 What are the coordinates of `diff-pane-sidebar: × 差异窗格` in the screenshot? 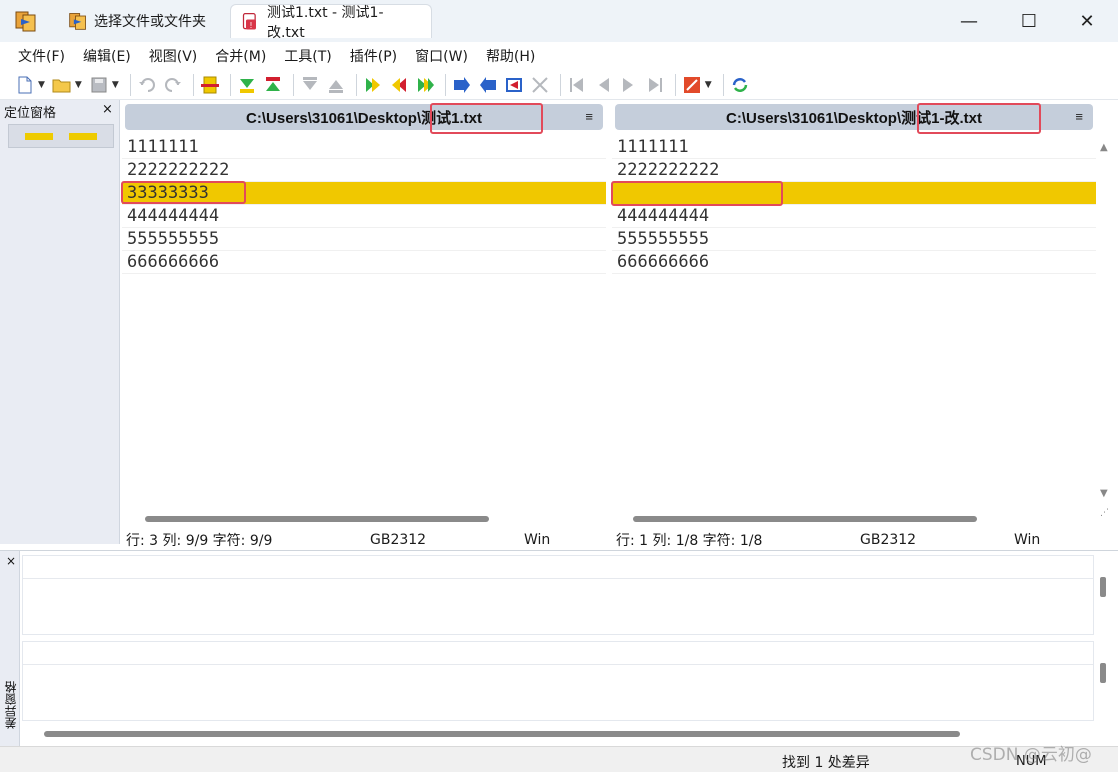 It's located at (10, 648).